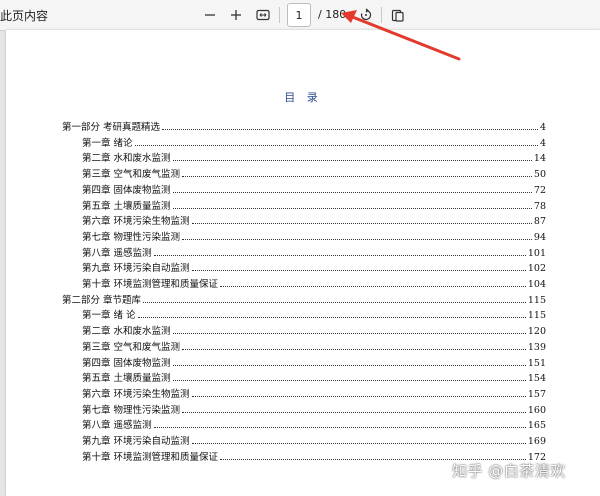 Image resolution: width=600 pixels, height=496 pixels. What do you see at coordinates (536, 347) in the screenshot?
I see `toc-entry-page: 139` at bounding box center [536, 347].